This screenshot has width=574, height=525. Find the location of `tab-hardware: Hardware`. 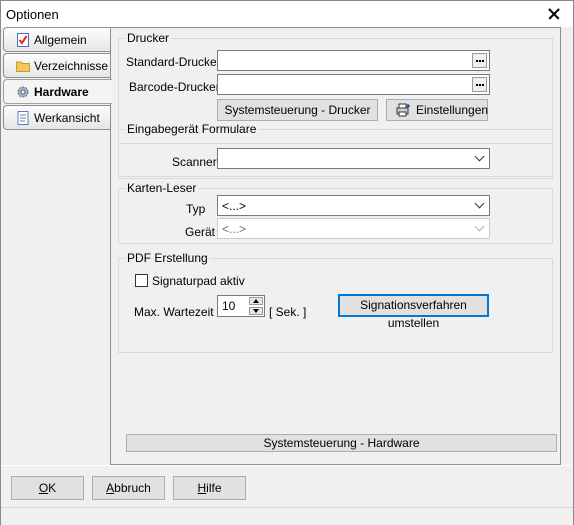

tab-hardware: Hardware is located at coordinates (57, 91).